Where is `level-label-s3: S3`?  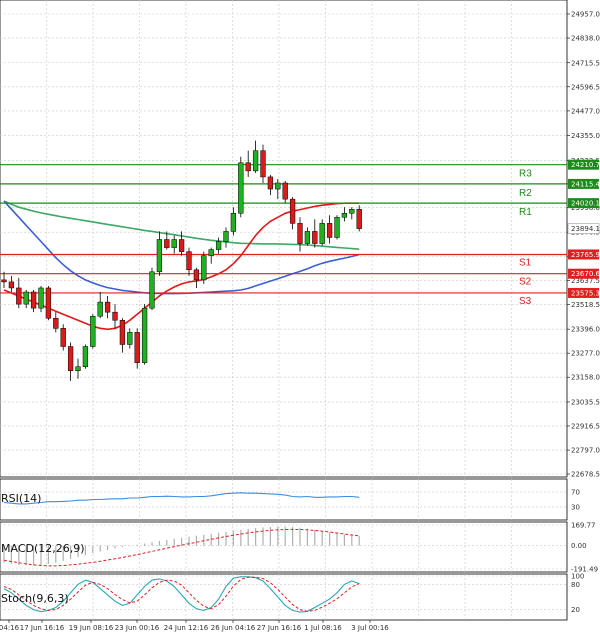
level-label-s3: S3 is located at coordinates (525, 301).